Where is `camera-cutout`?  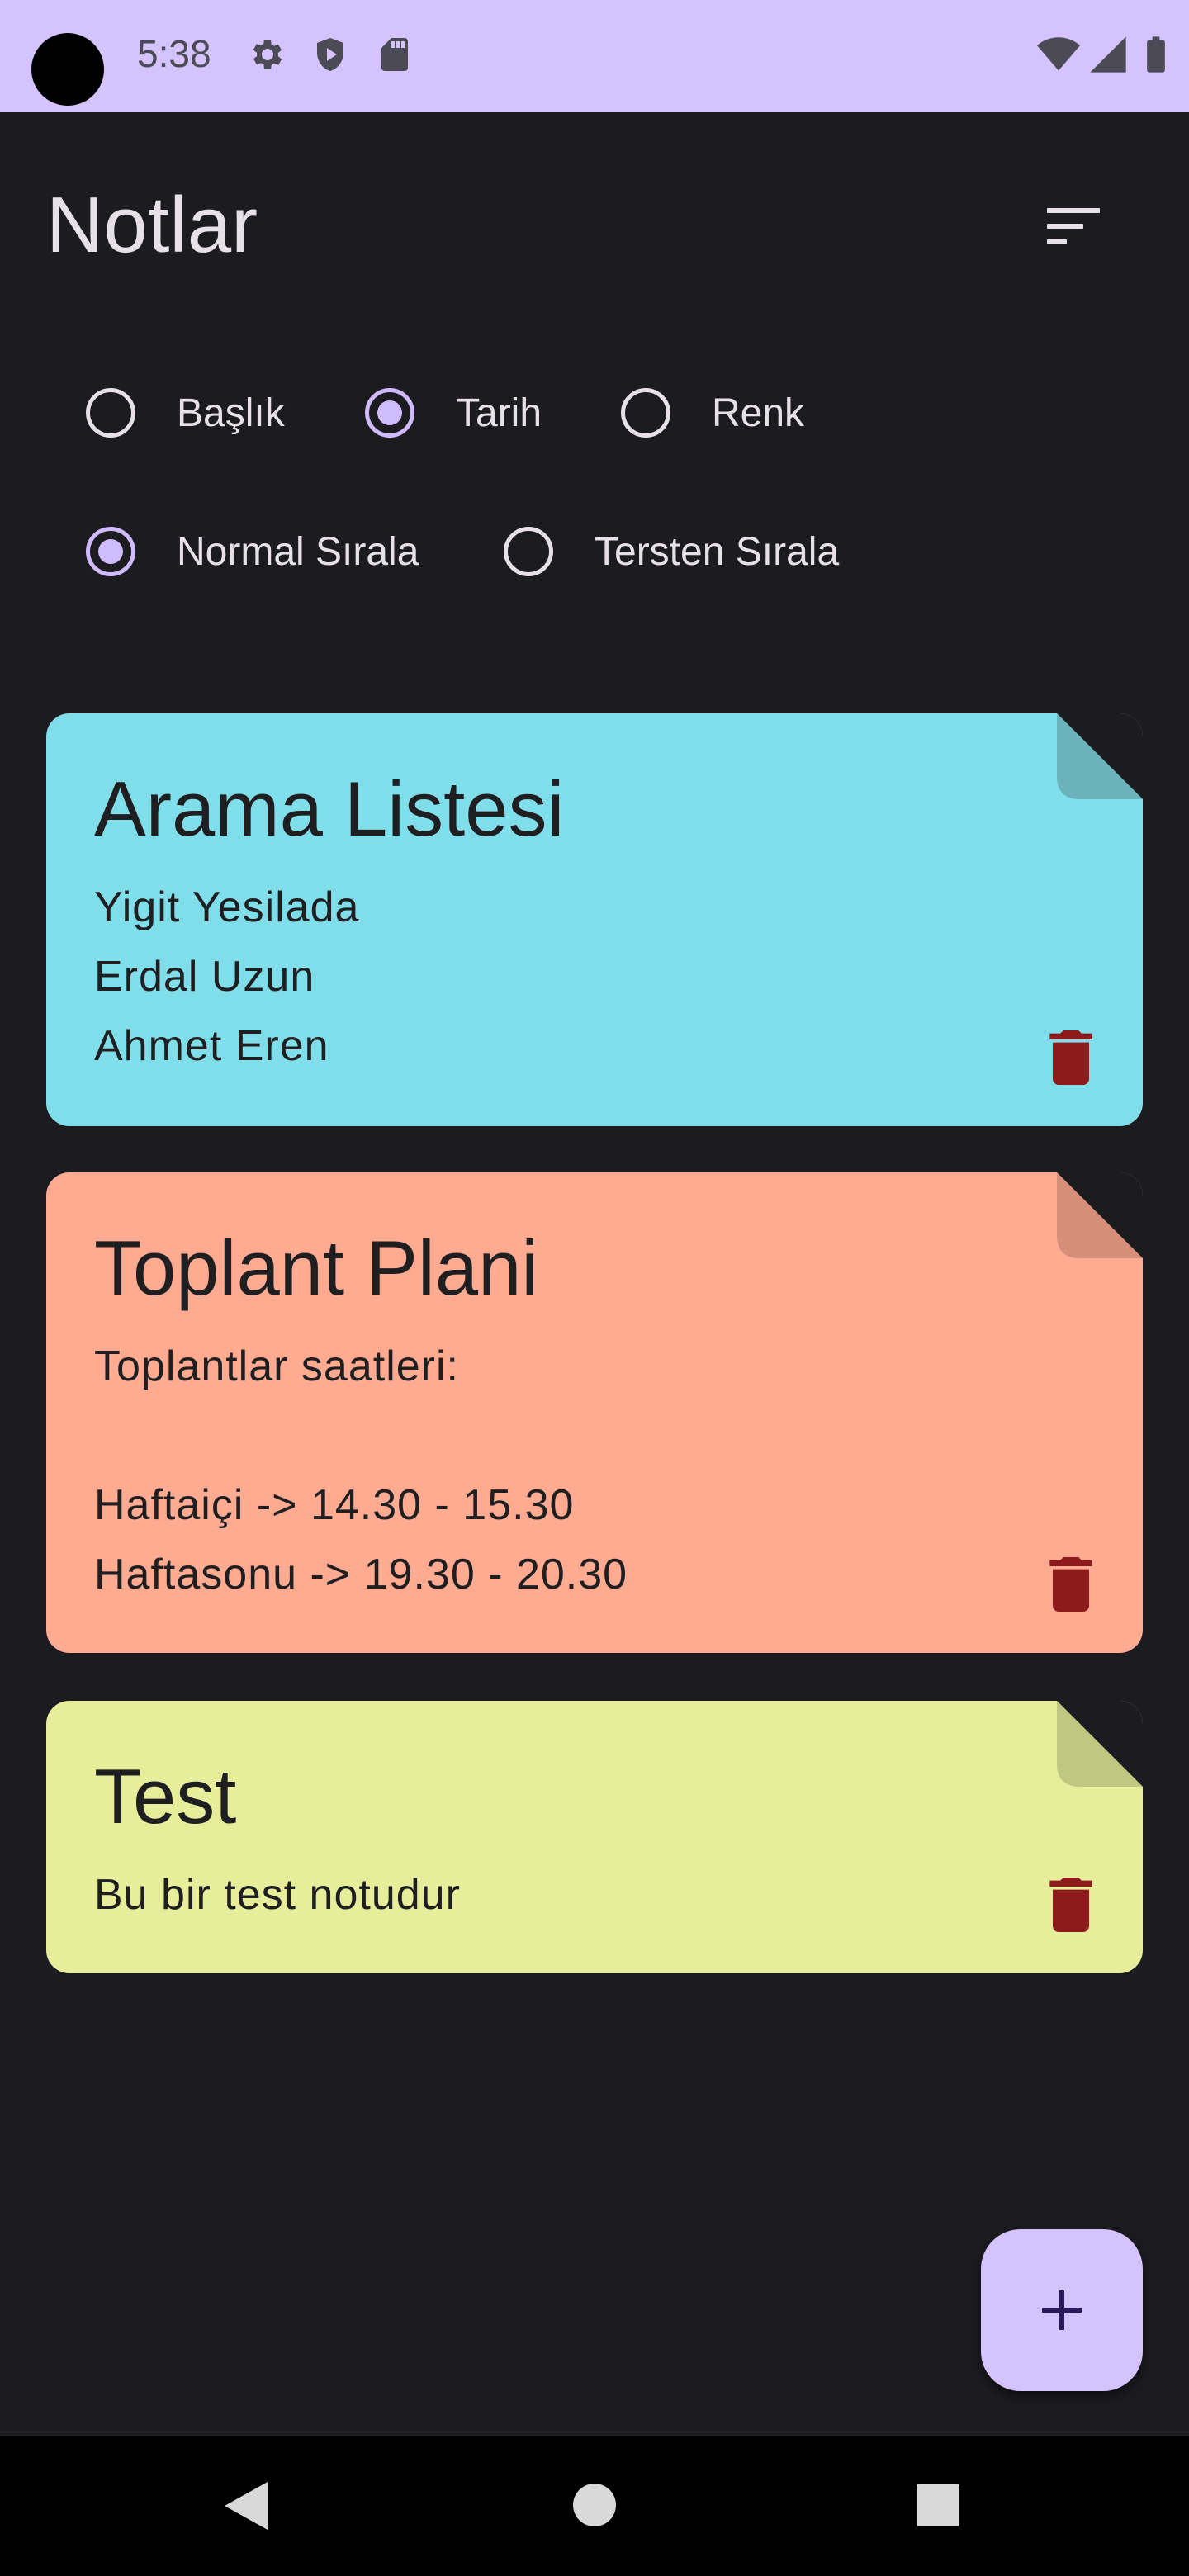 camera-cutout is located at coordinates (67, 69).